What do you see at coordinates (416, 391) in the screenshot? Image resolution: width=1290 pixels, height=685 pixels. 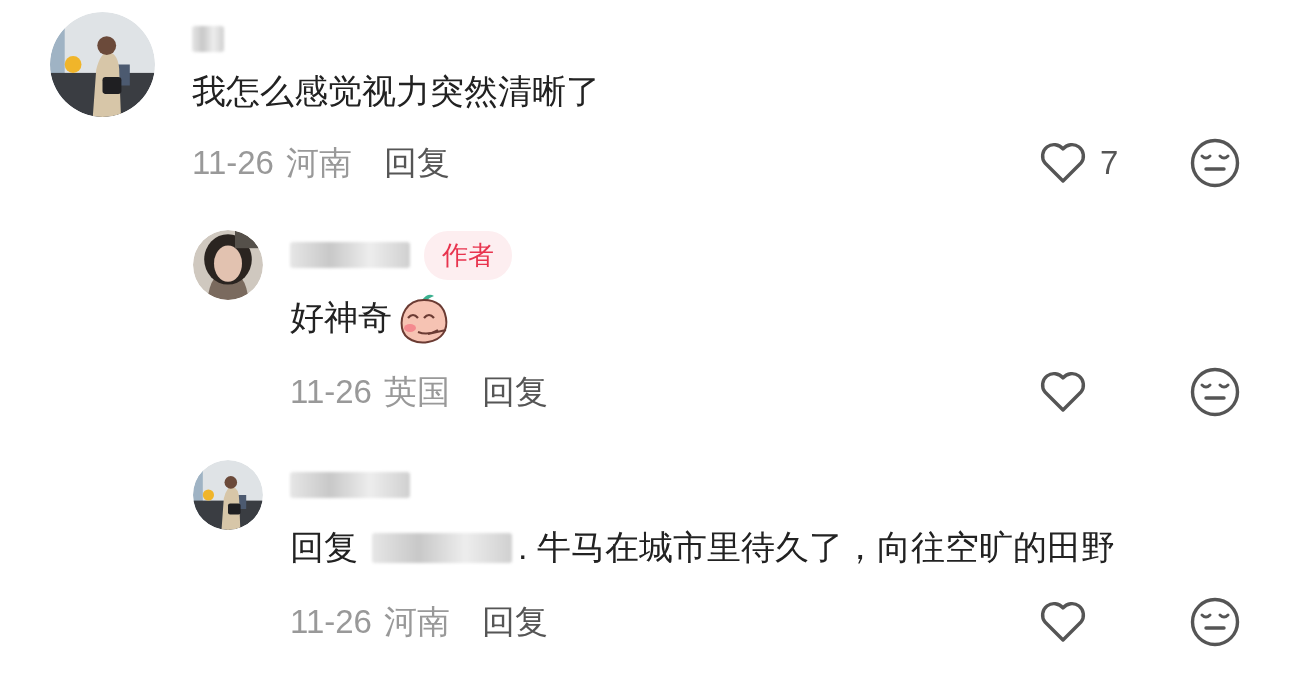 I see `comment-location: 英国` at bounding box center [416, 391].